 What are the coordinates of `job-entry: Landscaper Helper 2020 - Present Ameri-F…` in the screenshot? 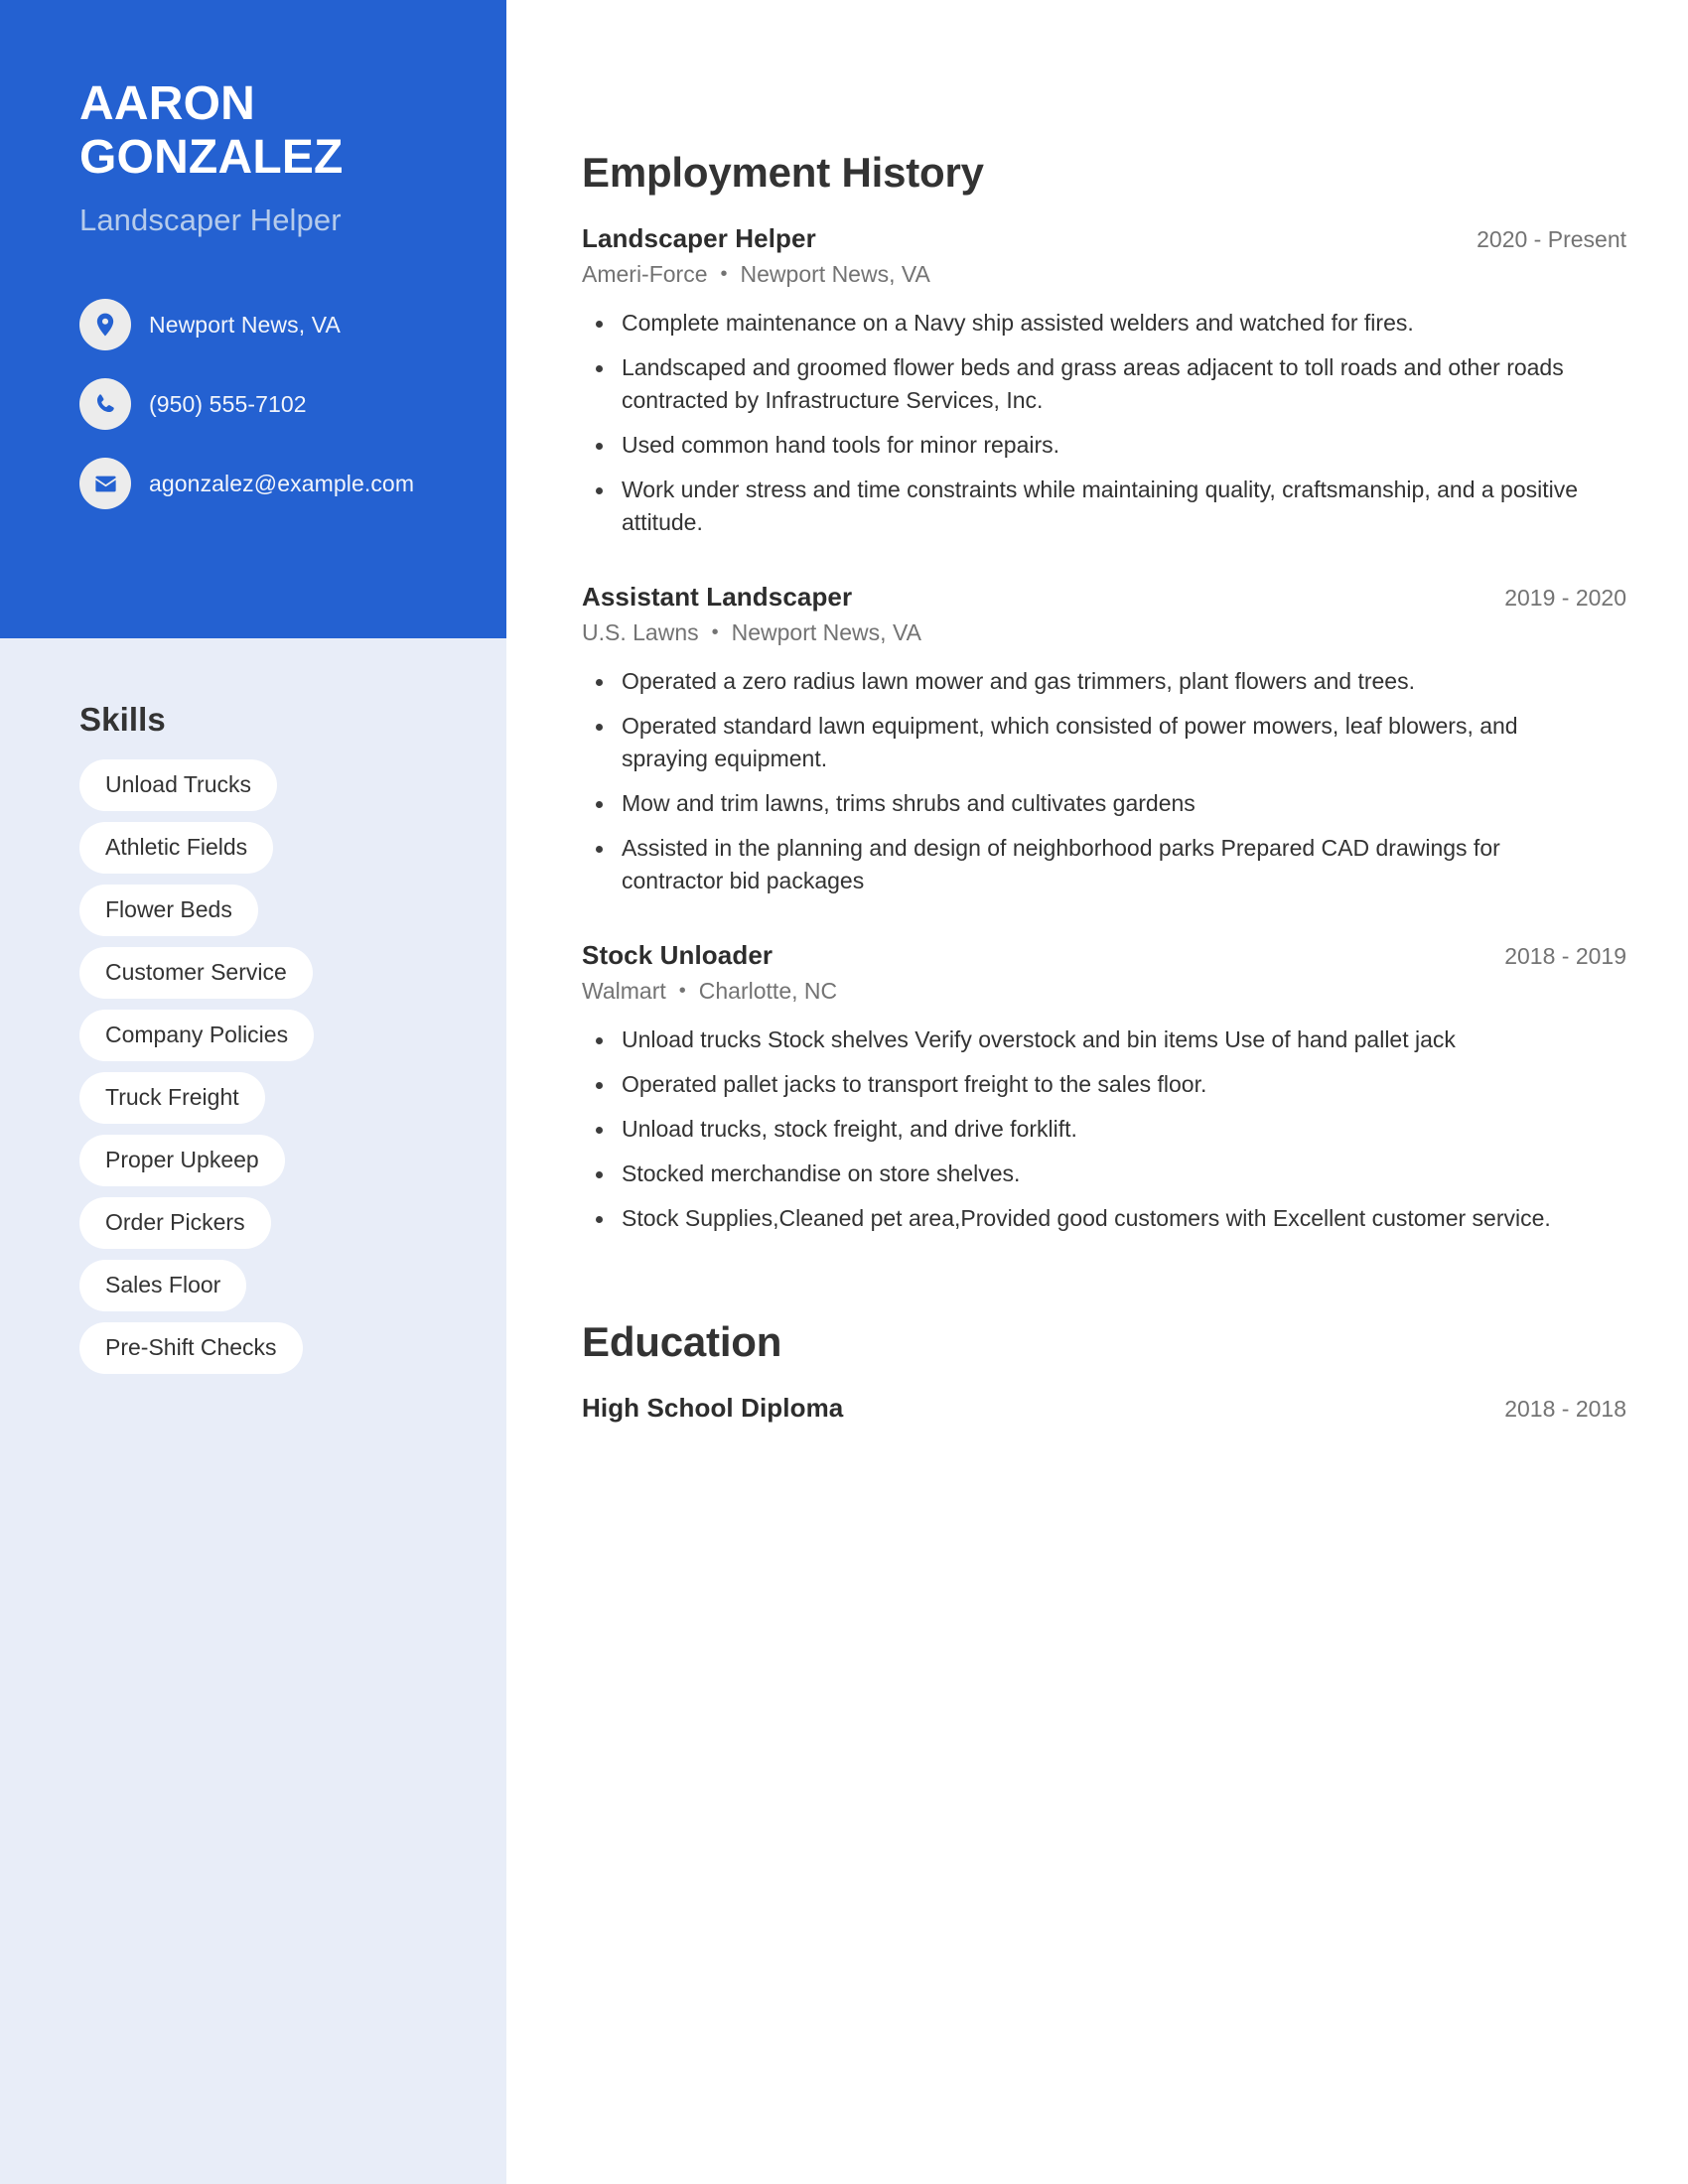 It's located at (1104, 380).